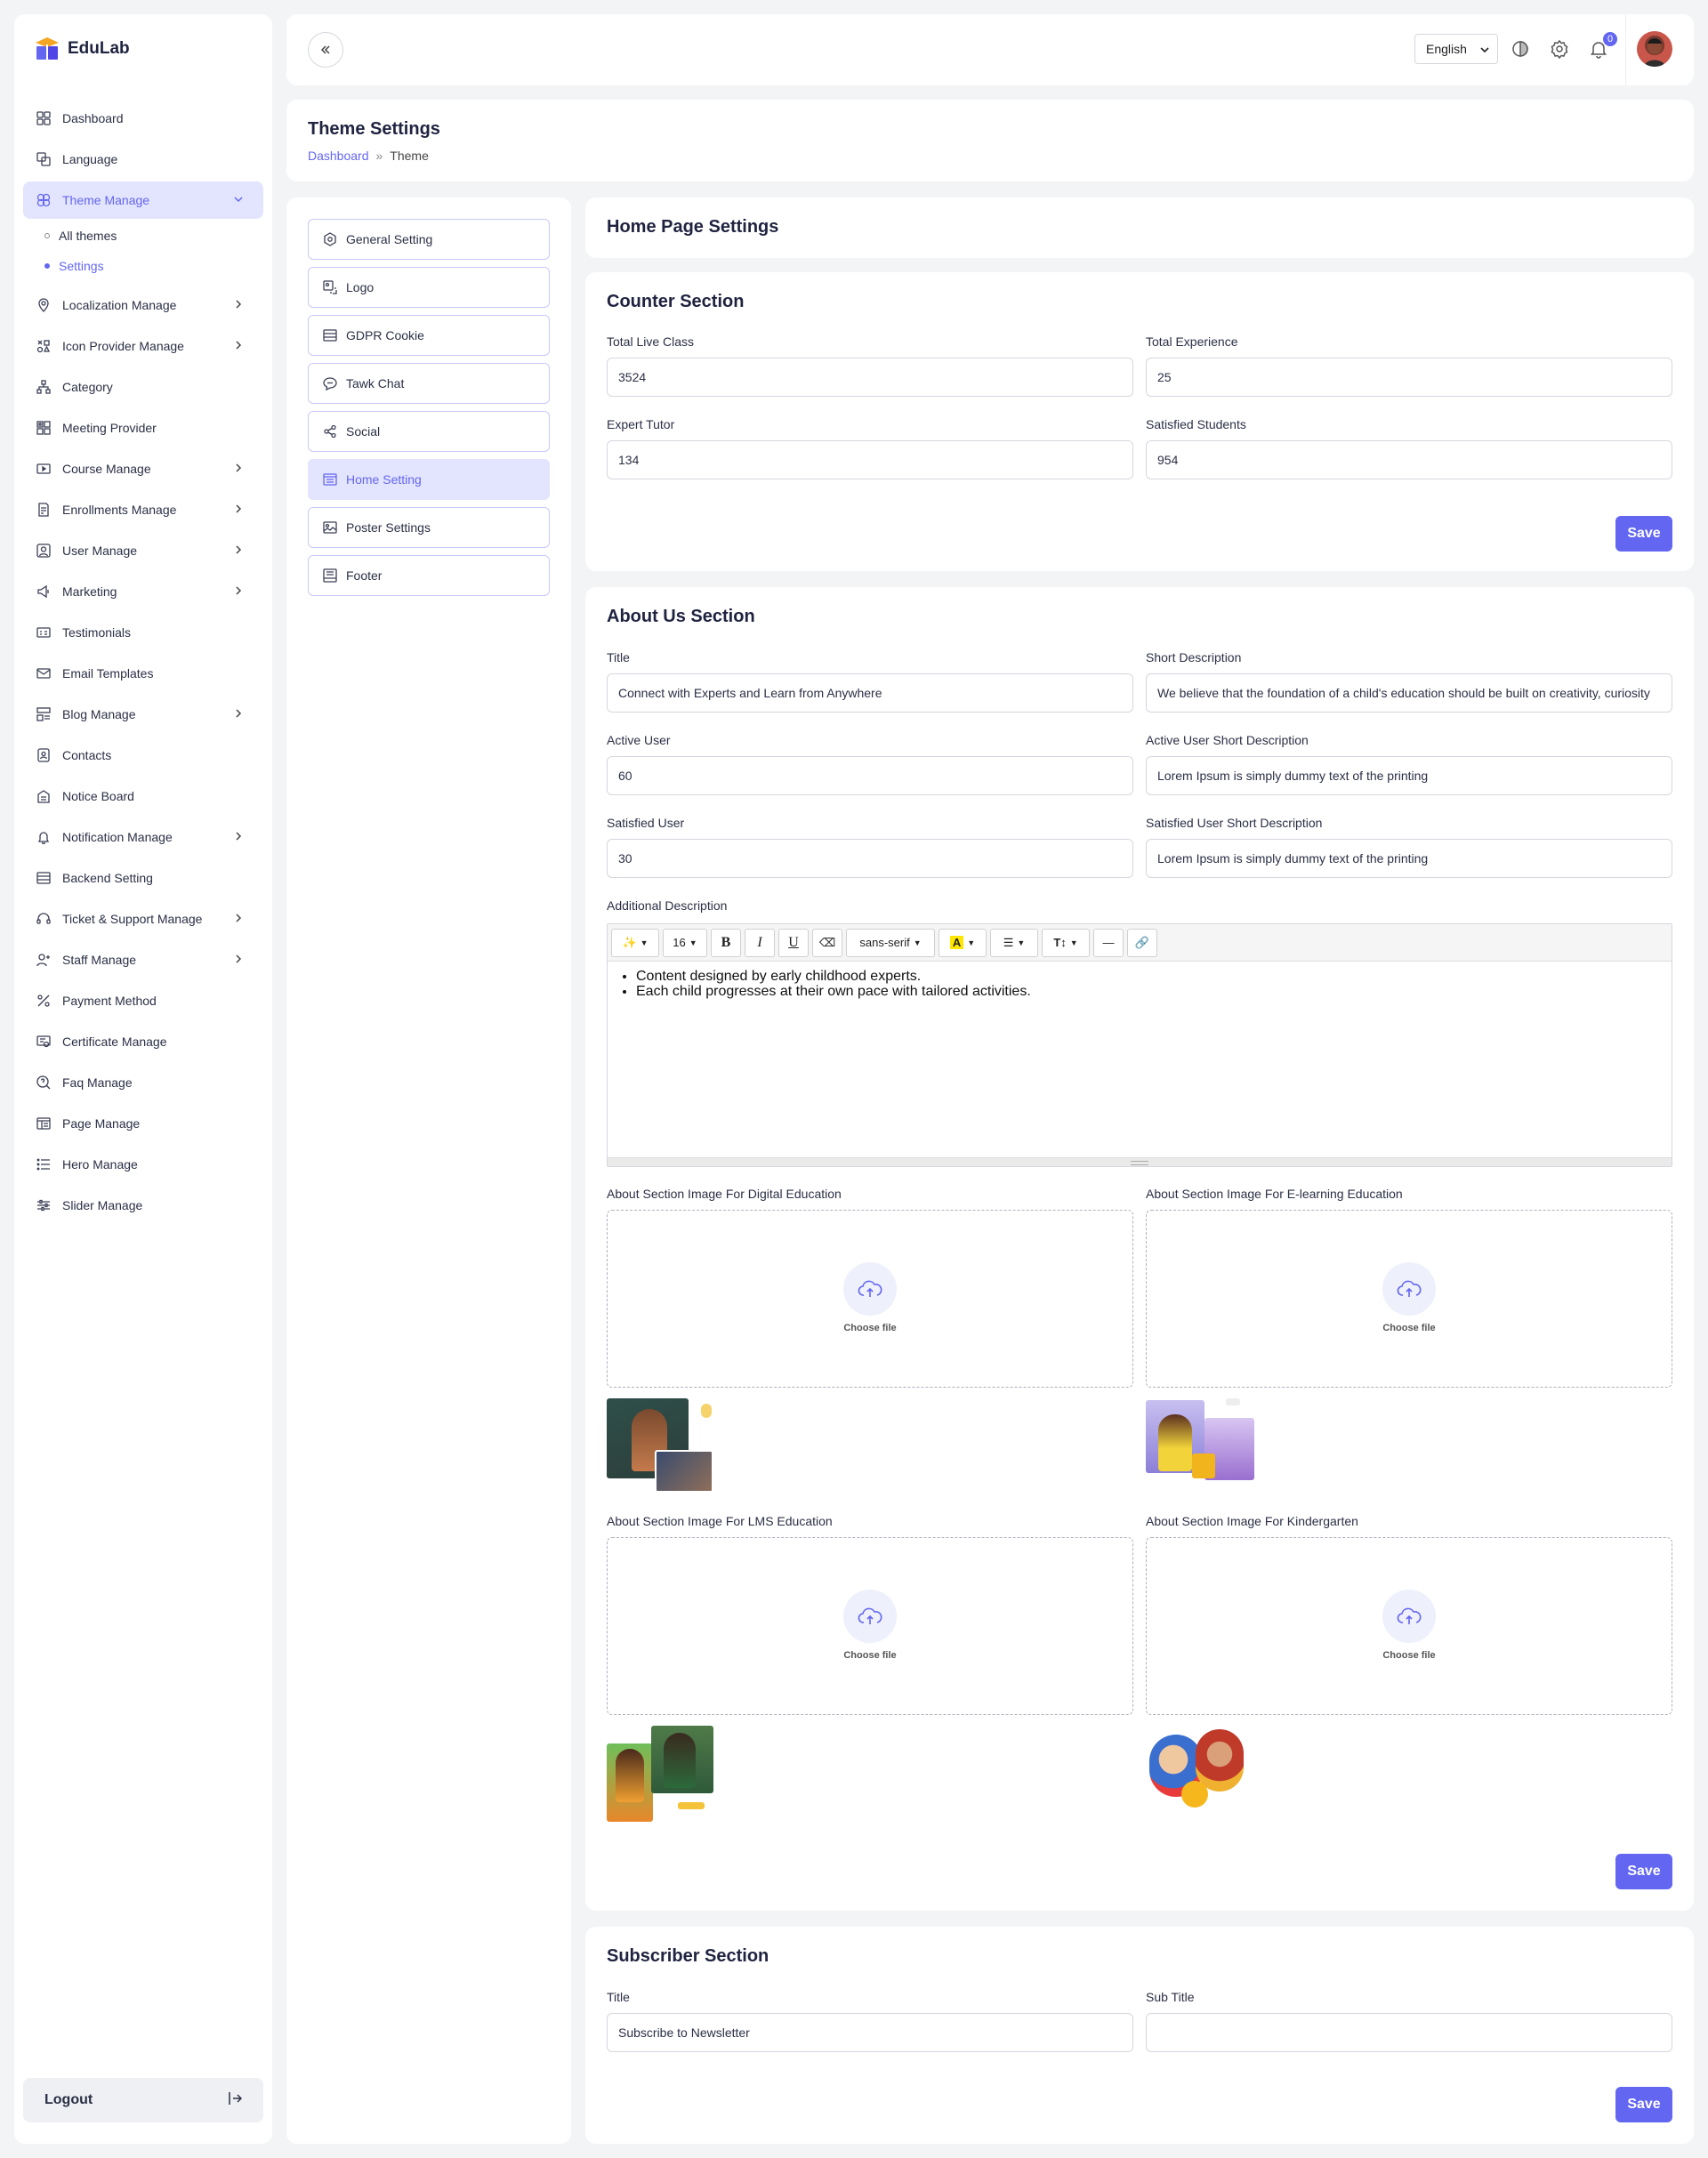  I want to click on sidebar-item-hero-manage: Hero Manage, so click(143, 1164).